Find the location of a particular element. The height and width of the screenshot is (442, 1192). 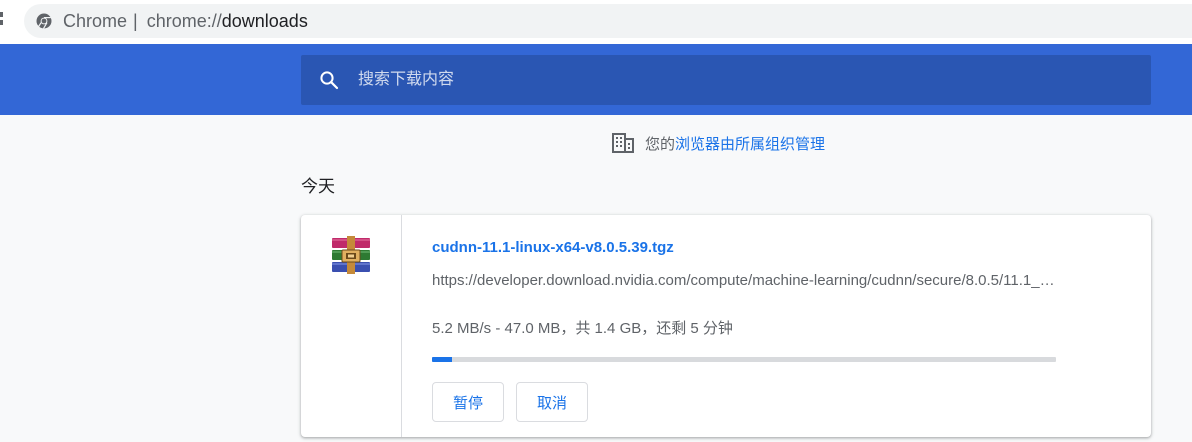

managed-notice-prefix: 您的 is located at coordinates (660, 144).